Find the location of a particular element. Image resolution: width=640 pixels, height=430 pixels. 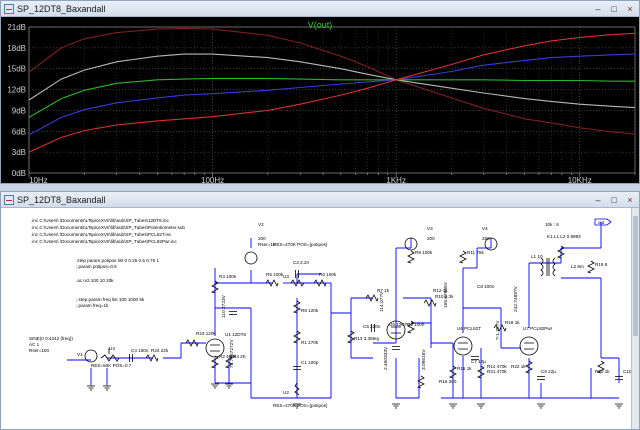

transformer-ratio: 10k : 6 is located at coordinates (552, 224).